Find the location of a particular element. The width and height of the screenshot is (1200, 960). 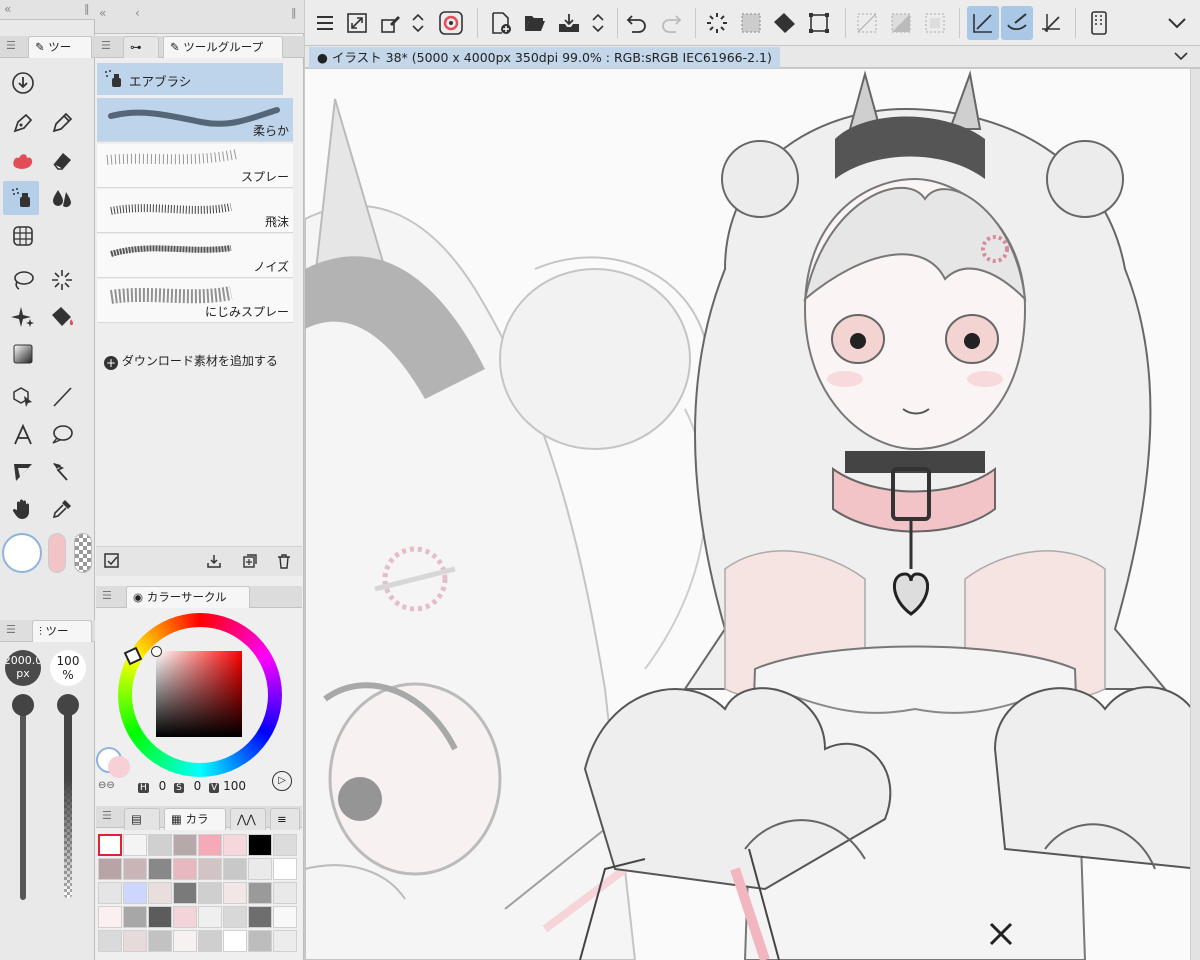

snap-ruler-button is located at coordinates (983, 23).